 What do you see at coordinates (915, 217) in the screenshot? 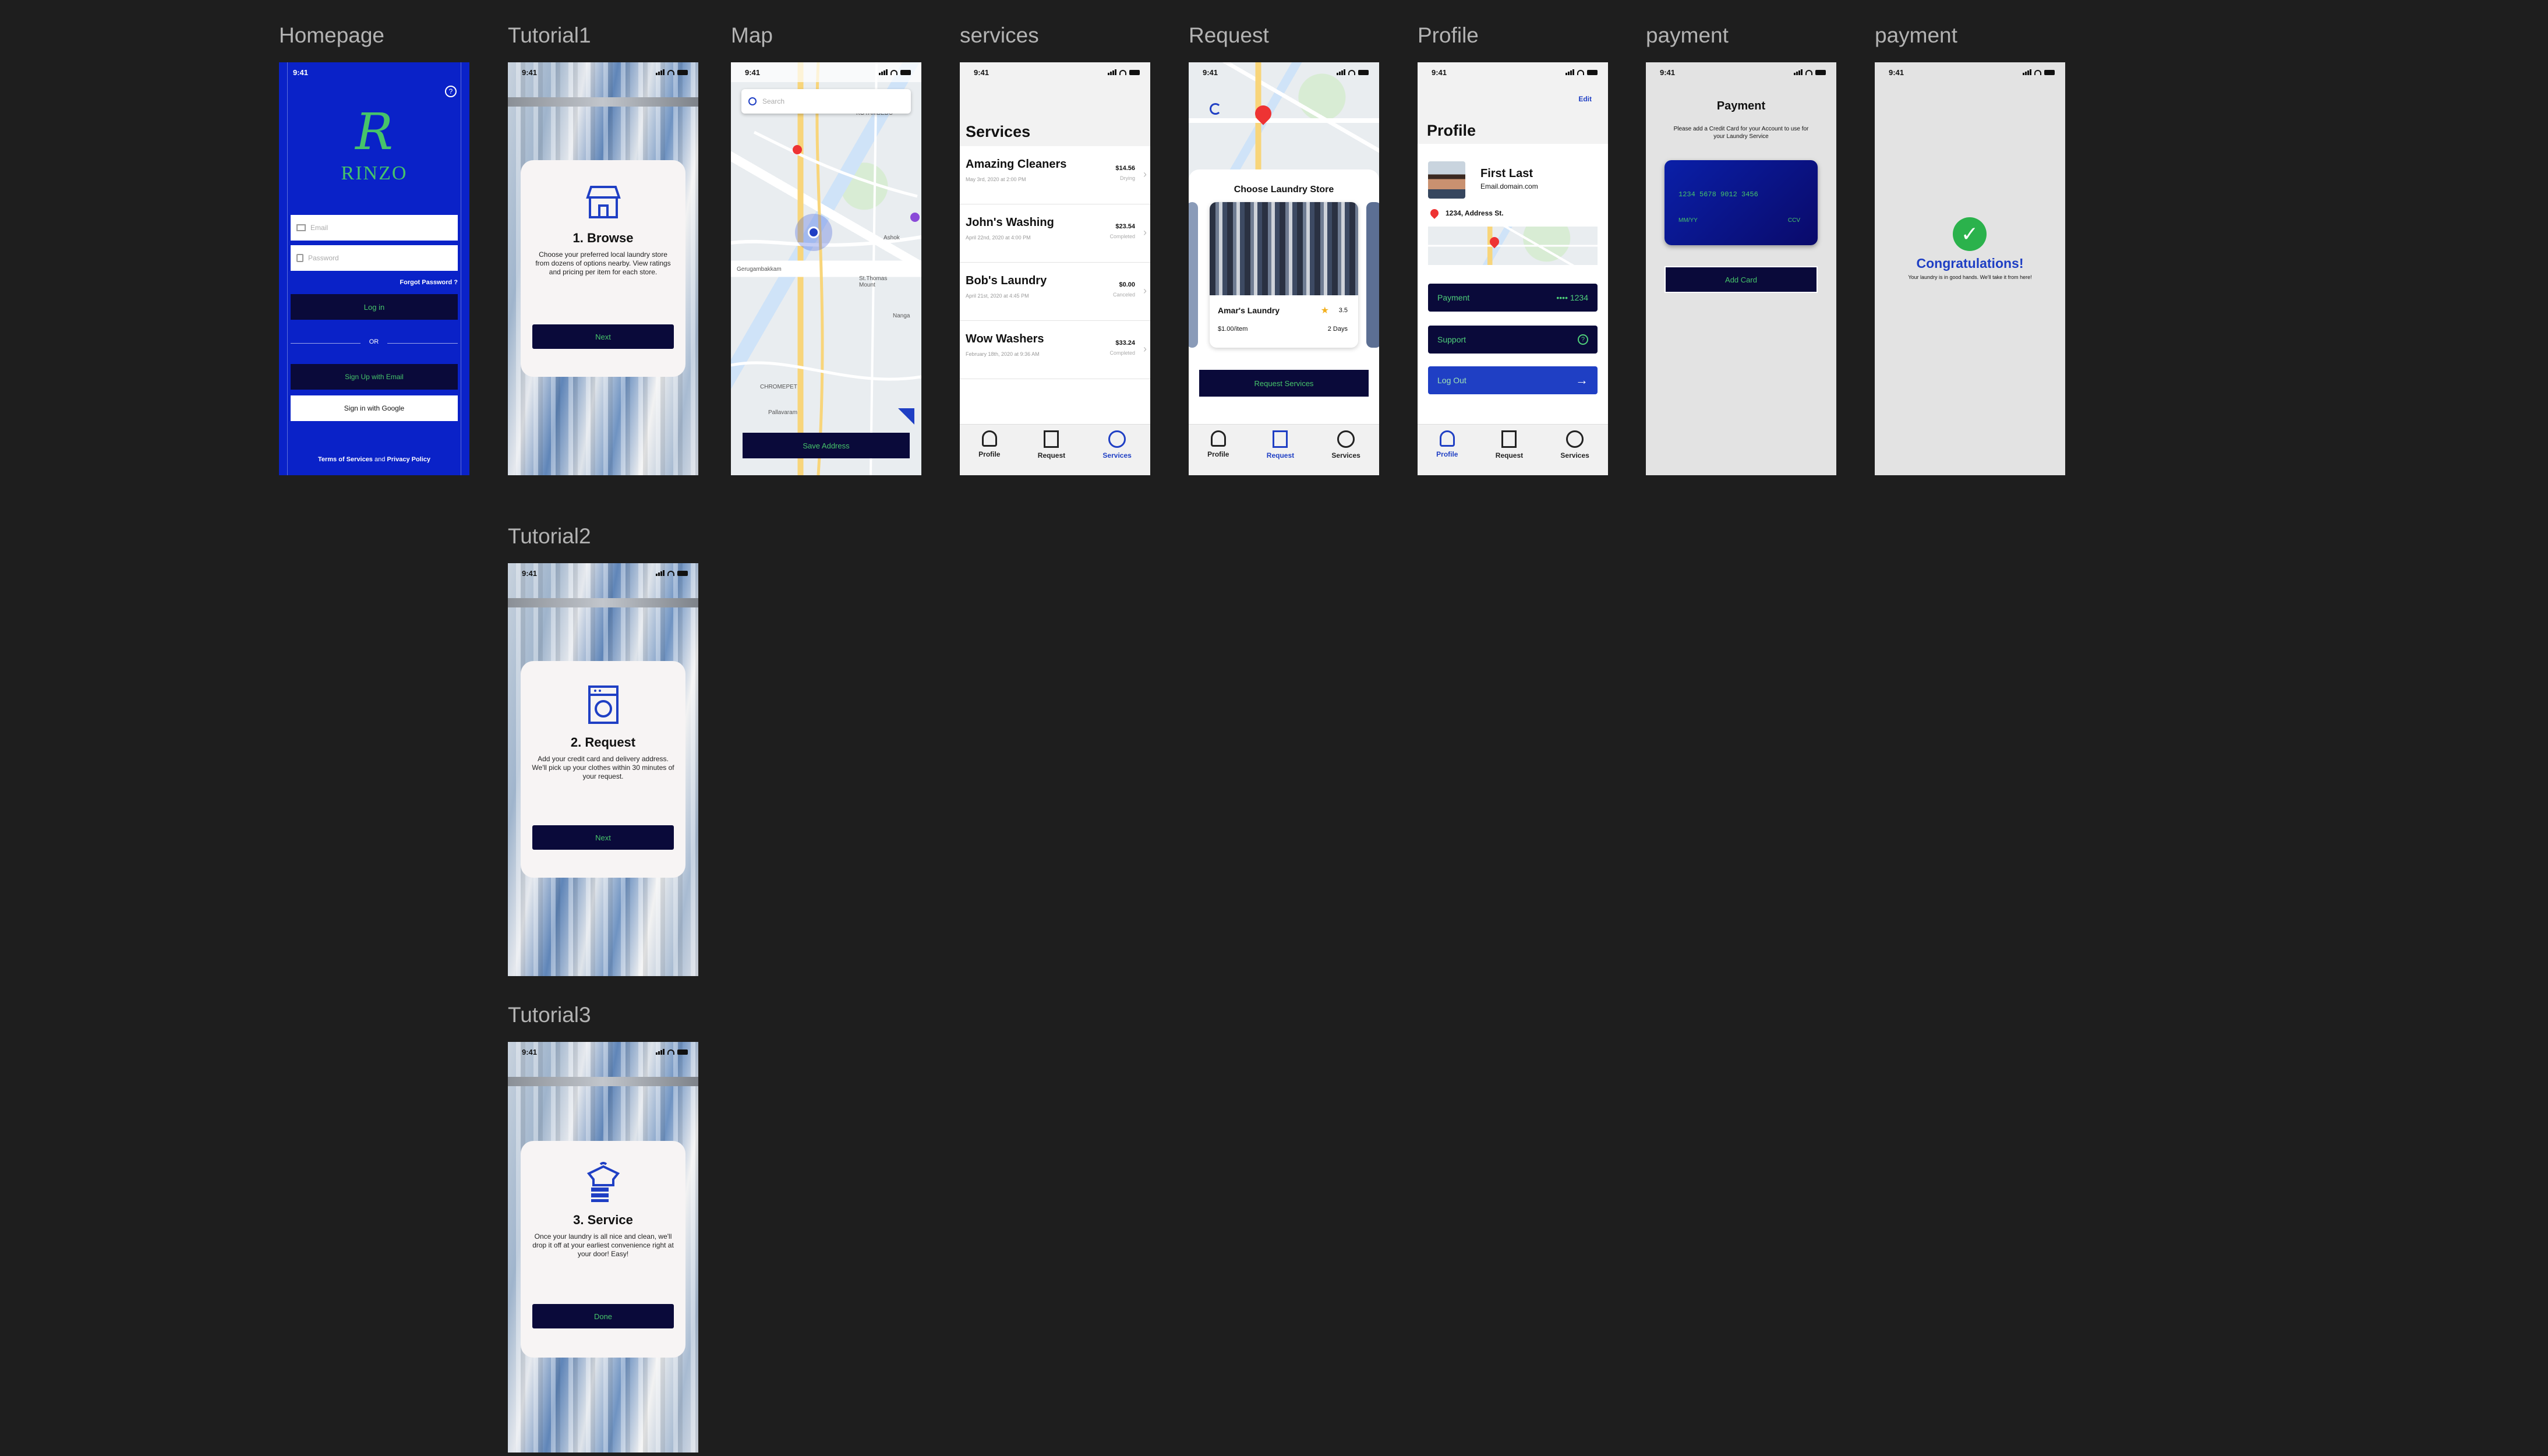
I see `map-pin-purple` at bounding box center [915, 217].